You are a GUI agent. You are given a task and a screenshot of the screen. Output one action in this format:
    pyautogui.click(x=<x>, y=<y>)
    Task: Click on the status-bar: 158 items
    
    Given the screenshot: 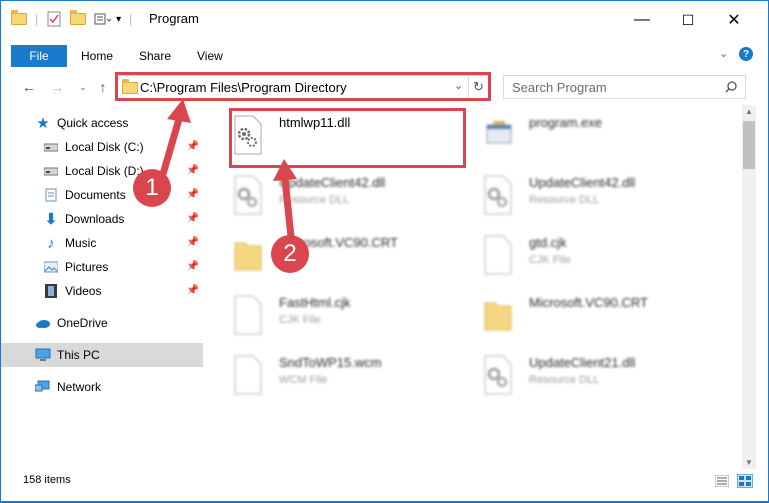 What is the action you would take?
    pyautogui.click(x=384, y=481)
    